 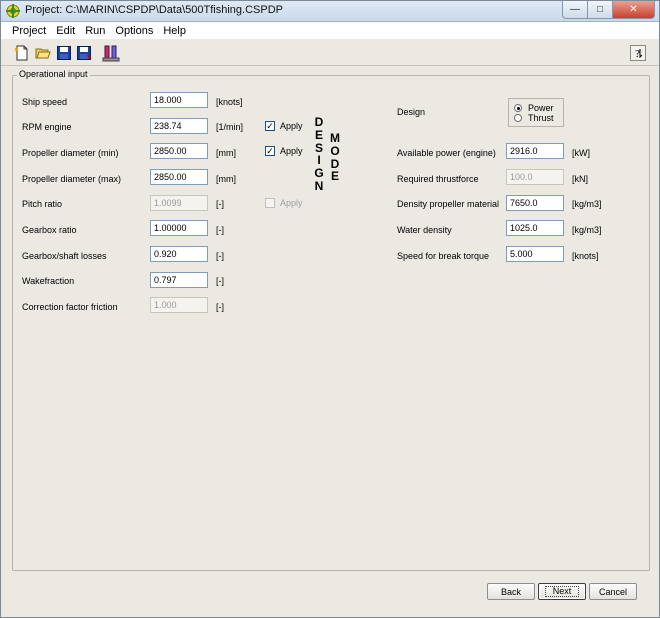 I want to click on design-mode-word-design: D E S I G N, so click(x=319, y=154).